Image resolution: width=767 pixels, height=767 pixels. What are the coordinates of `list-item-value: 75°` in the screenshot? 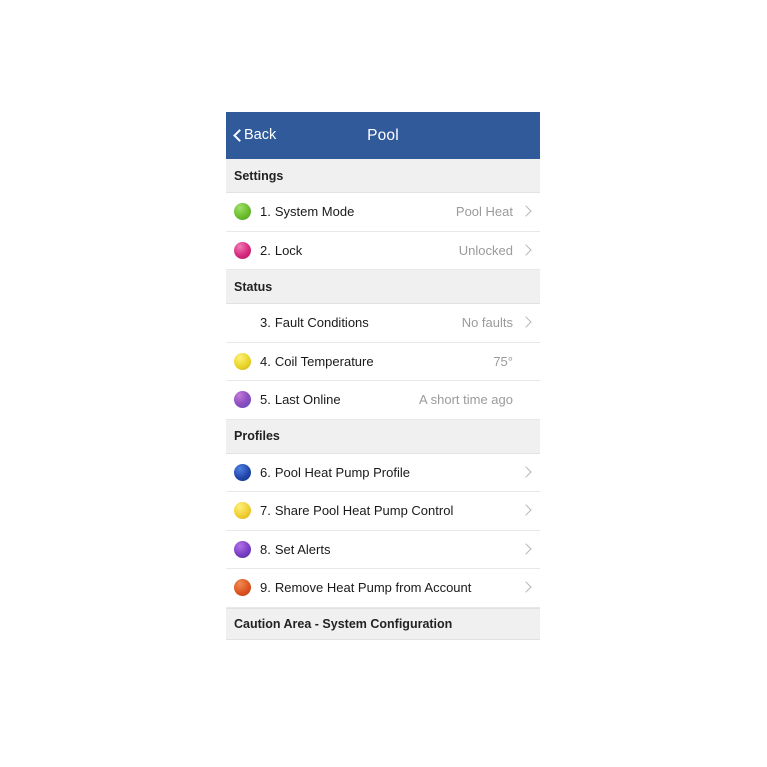 It's located at (503, 361).